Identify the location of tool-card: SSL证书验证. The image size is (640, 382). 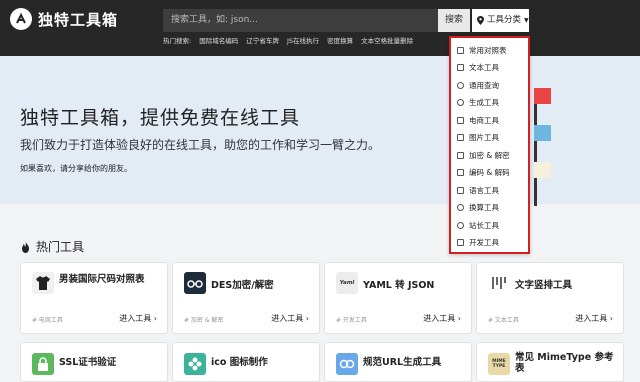
(94, 362).